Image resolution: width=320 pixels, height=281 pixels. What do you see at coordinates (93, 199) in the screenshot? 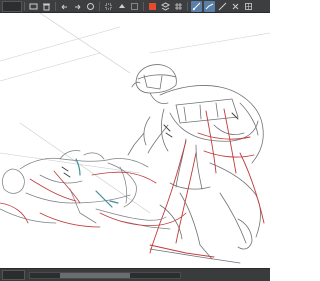
I see `lying-figure-red-guides` at bounding box center [93, 199].